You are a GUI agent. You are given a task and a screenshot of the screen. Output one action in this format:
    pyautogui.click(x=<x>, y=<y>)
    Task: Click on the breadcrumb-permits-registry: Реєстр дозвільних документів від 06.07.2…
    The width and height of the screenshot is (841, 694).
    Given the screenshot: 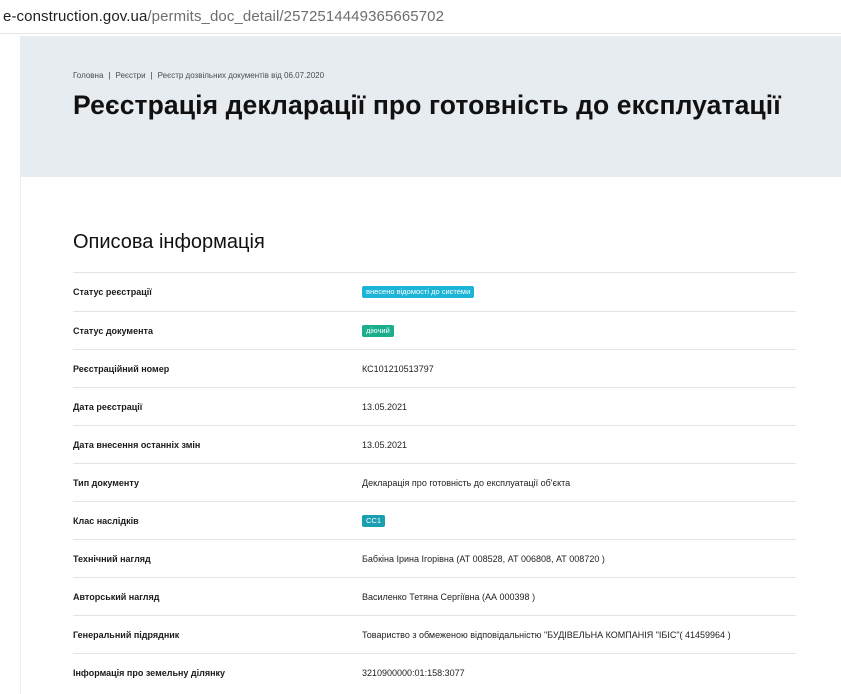 What is the action you would take?
    pyautogui.click(x=241, y=75)
    